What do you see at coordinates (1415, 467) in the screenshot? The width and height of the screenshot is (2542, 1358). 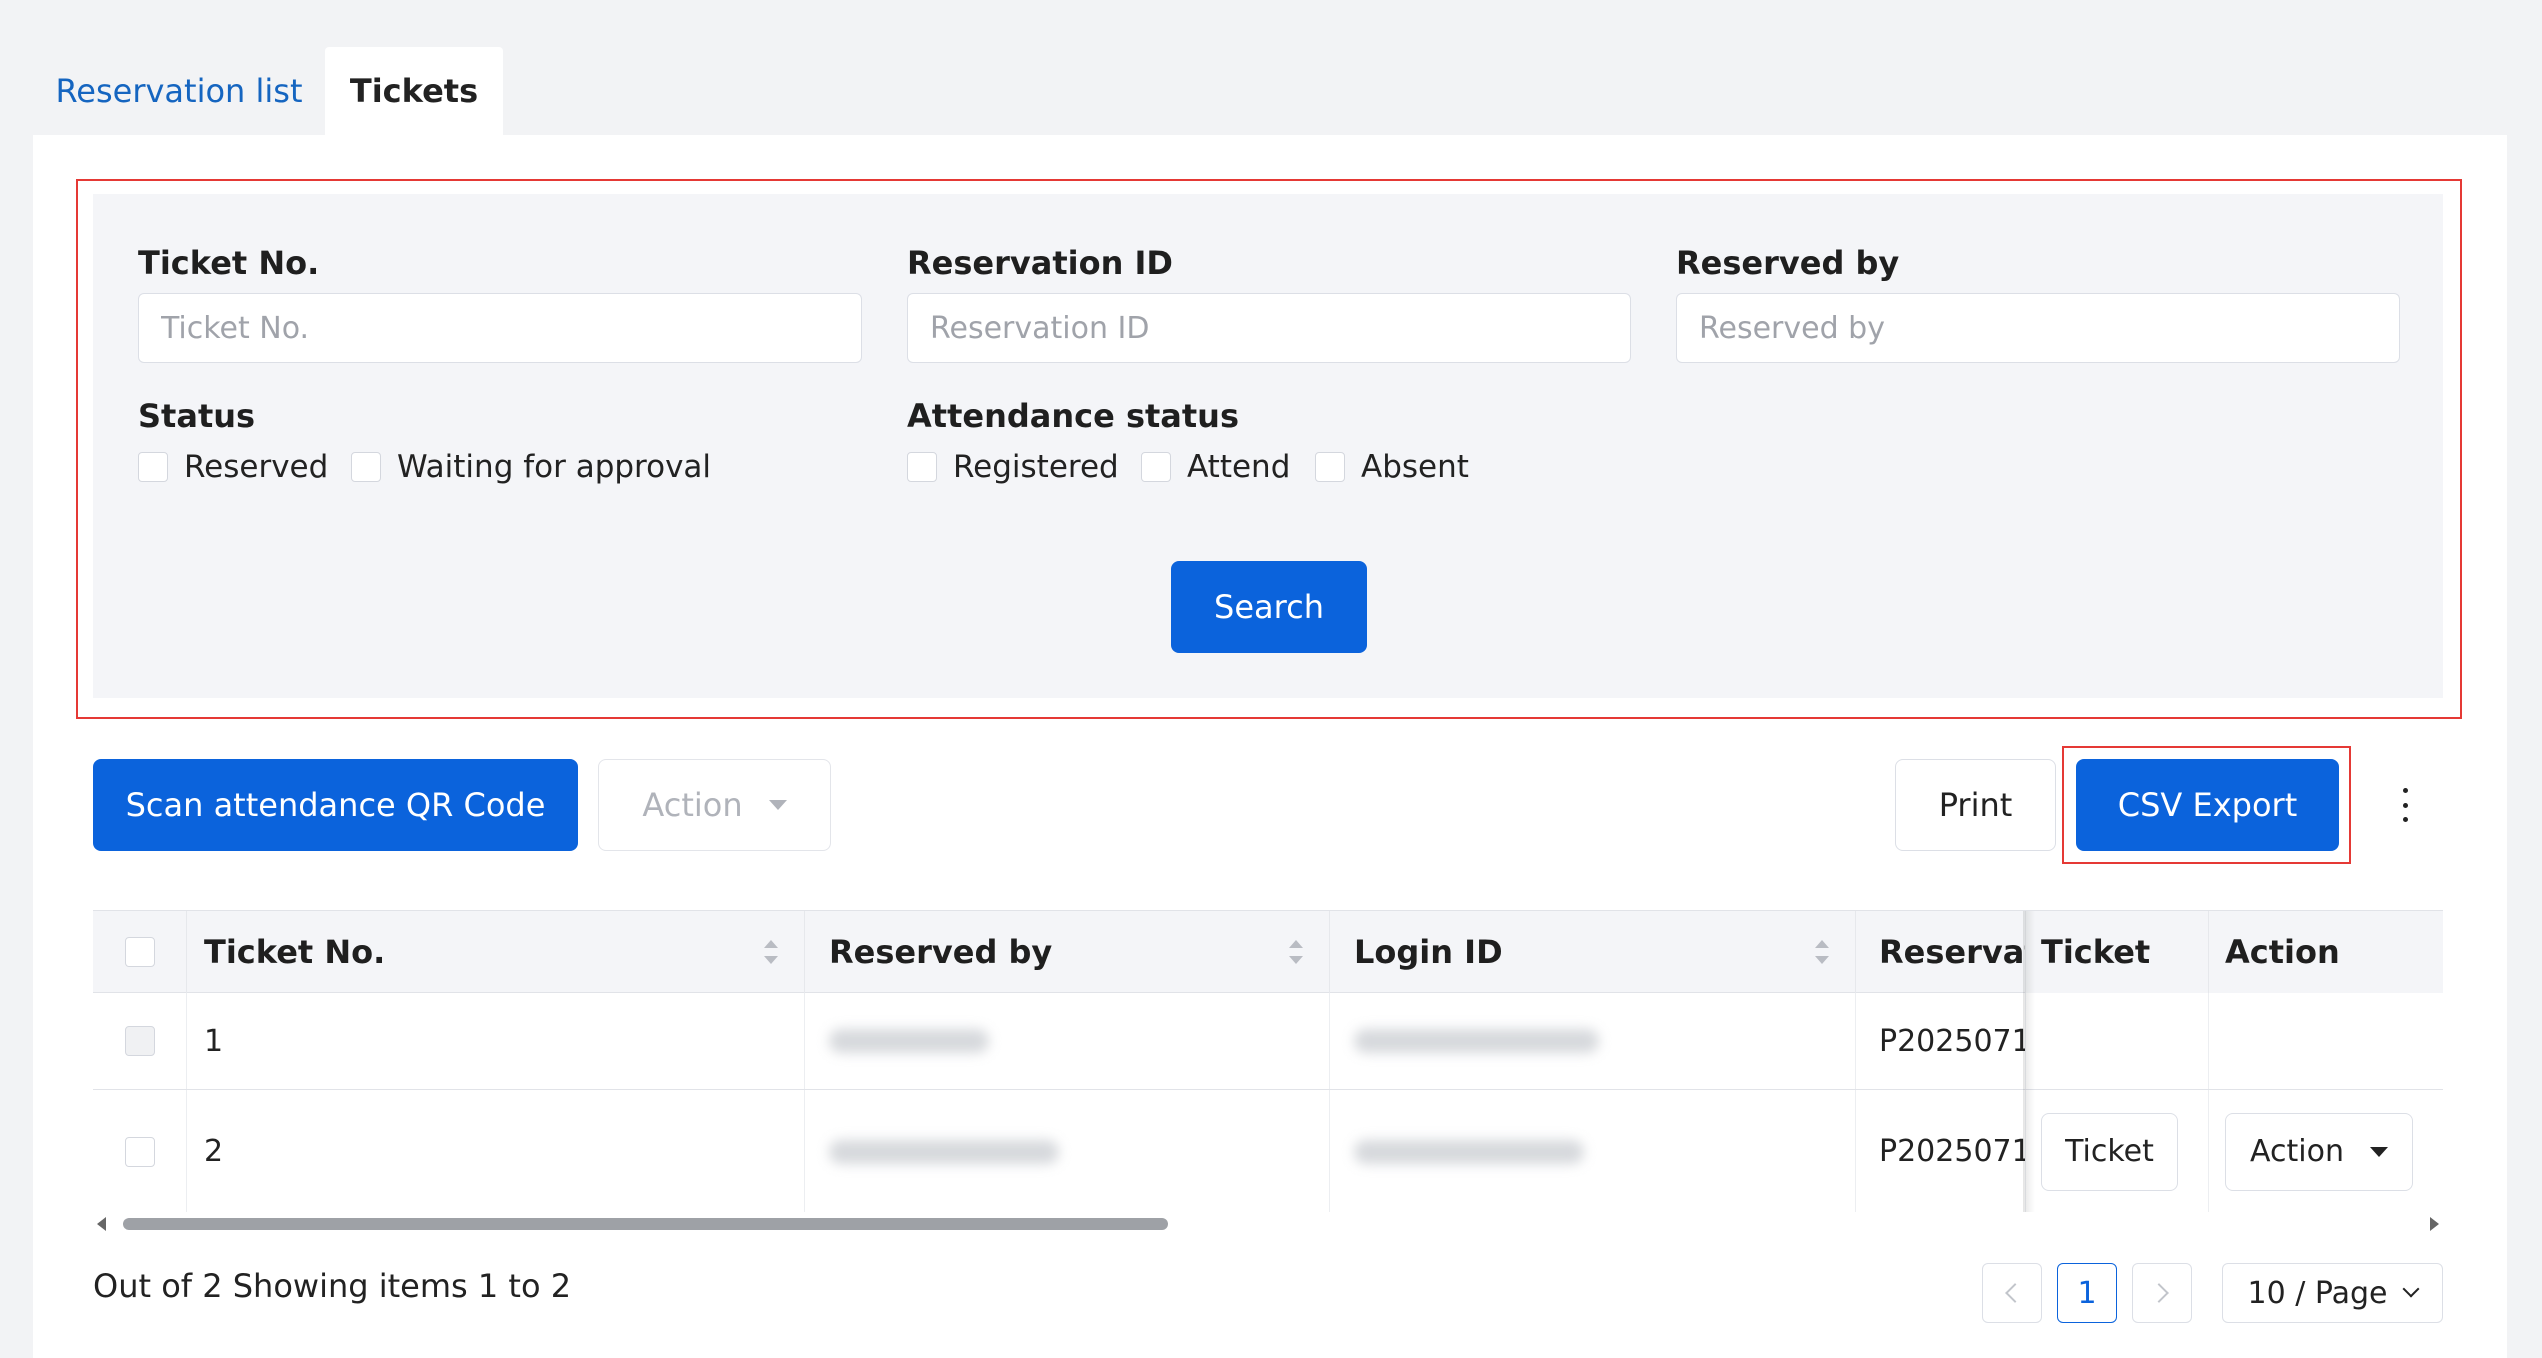 I see `attendance-absent-label: Absent` at bounding box center [1415, 467].